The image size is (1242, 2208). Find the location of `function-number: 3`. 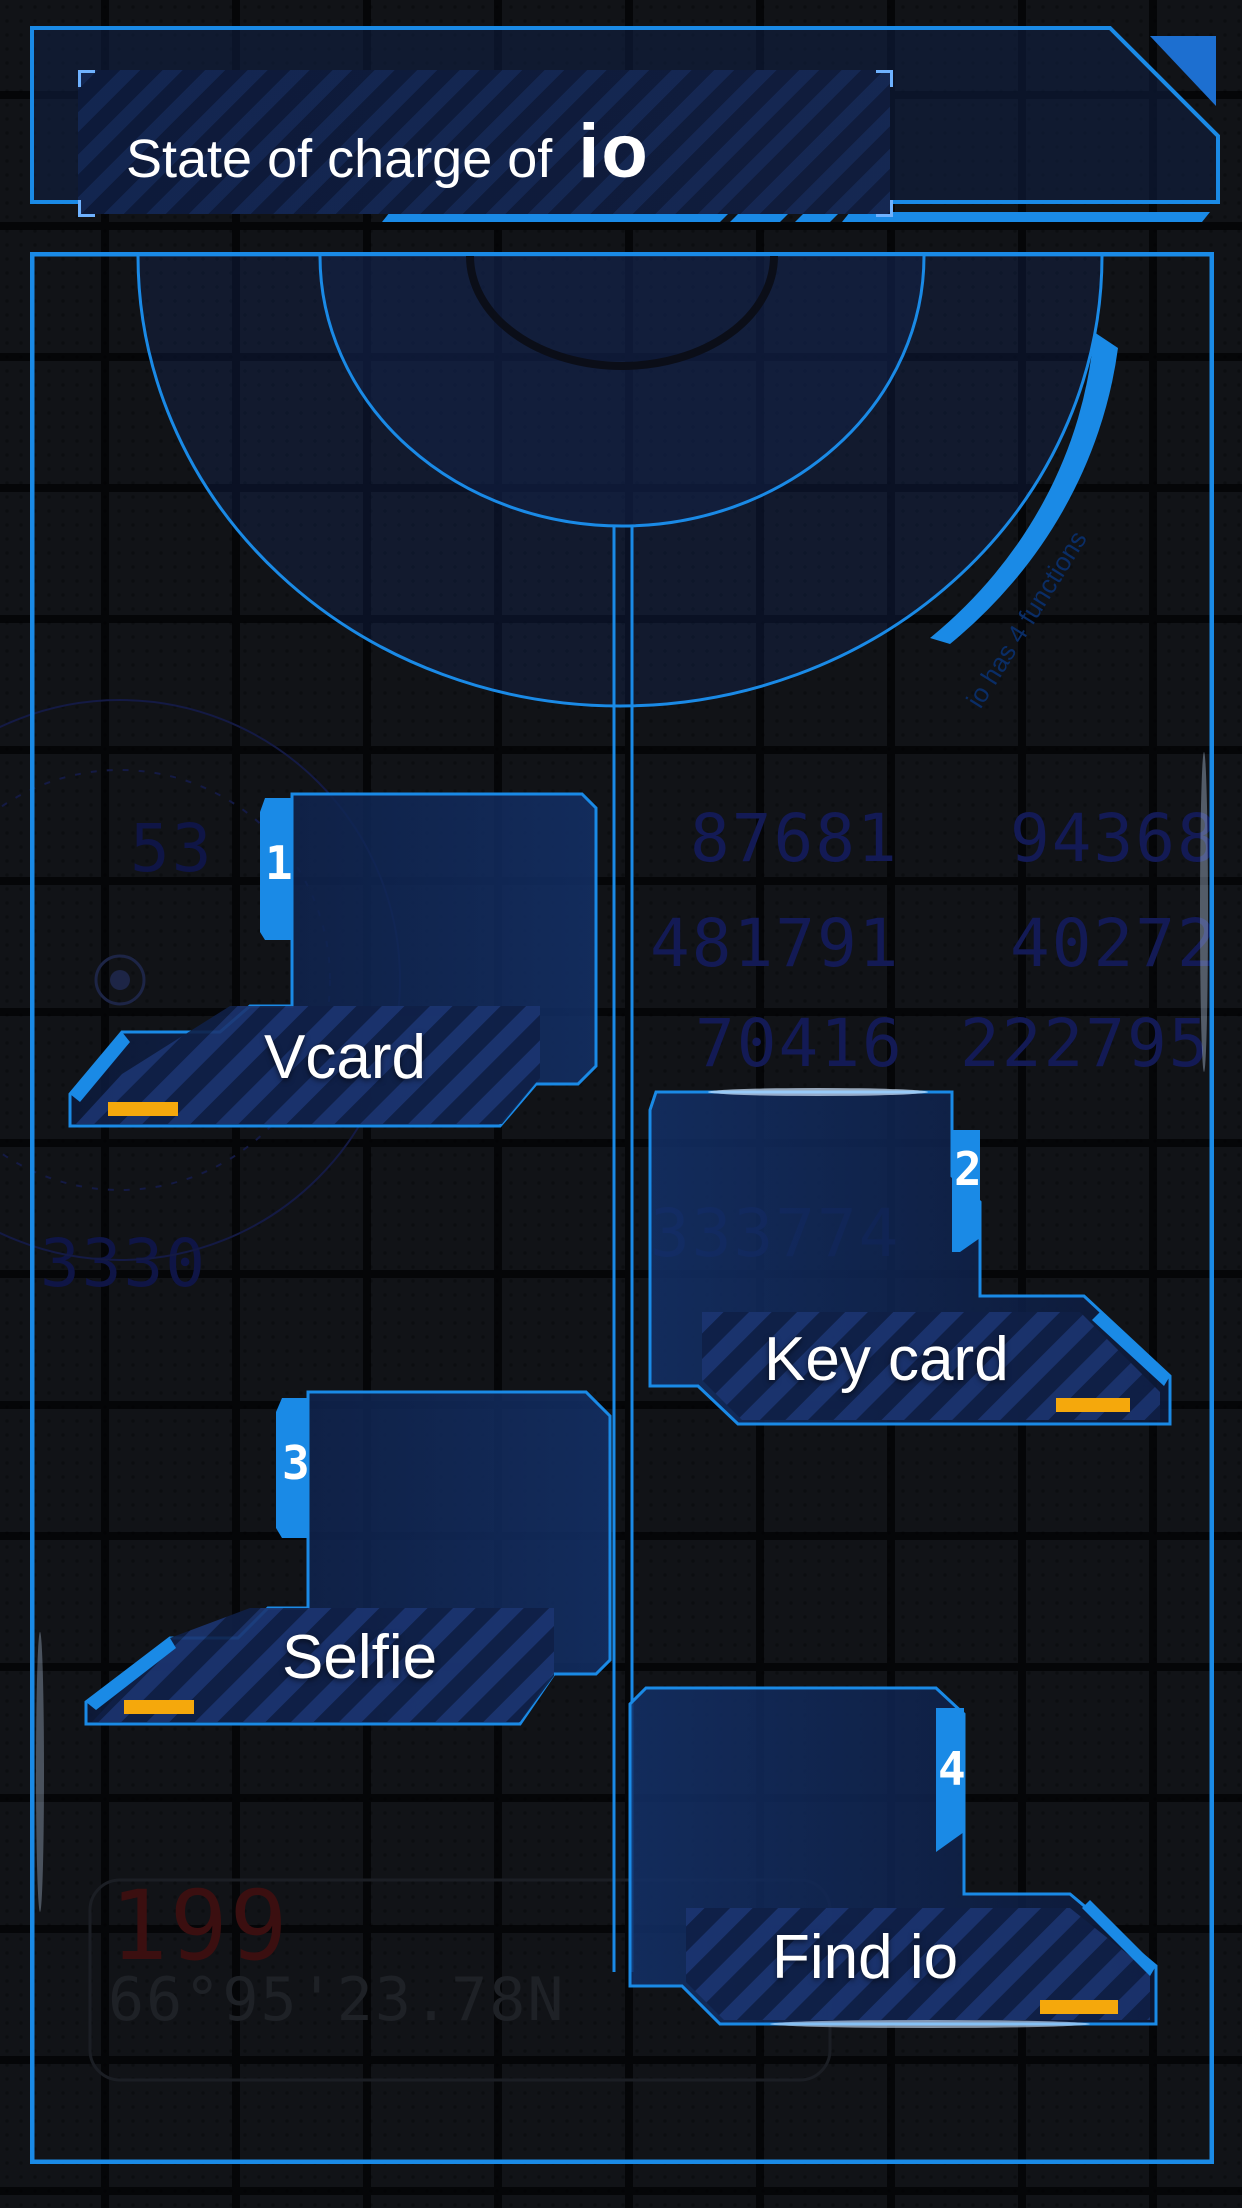

function-number: 3 is located at coordinates (296, 1463).